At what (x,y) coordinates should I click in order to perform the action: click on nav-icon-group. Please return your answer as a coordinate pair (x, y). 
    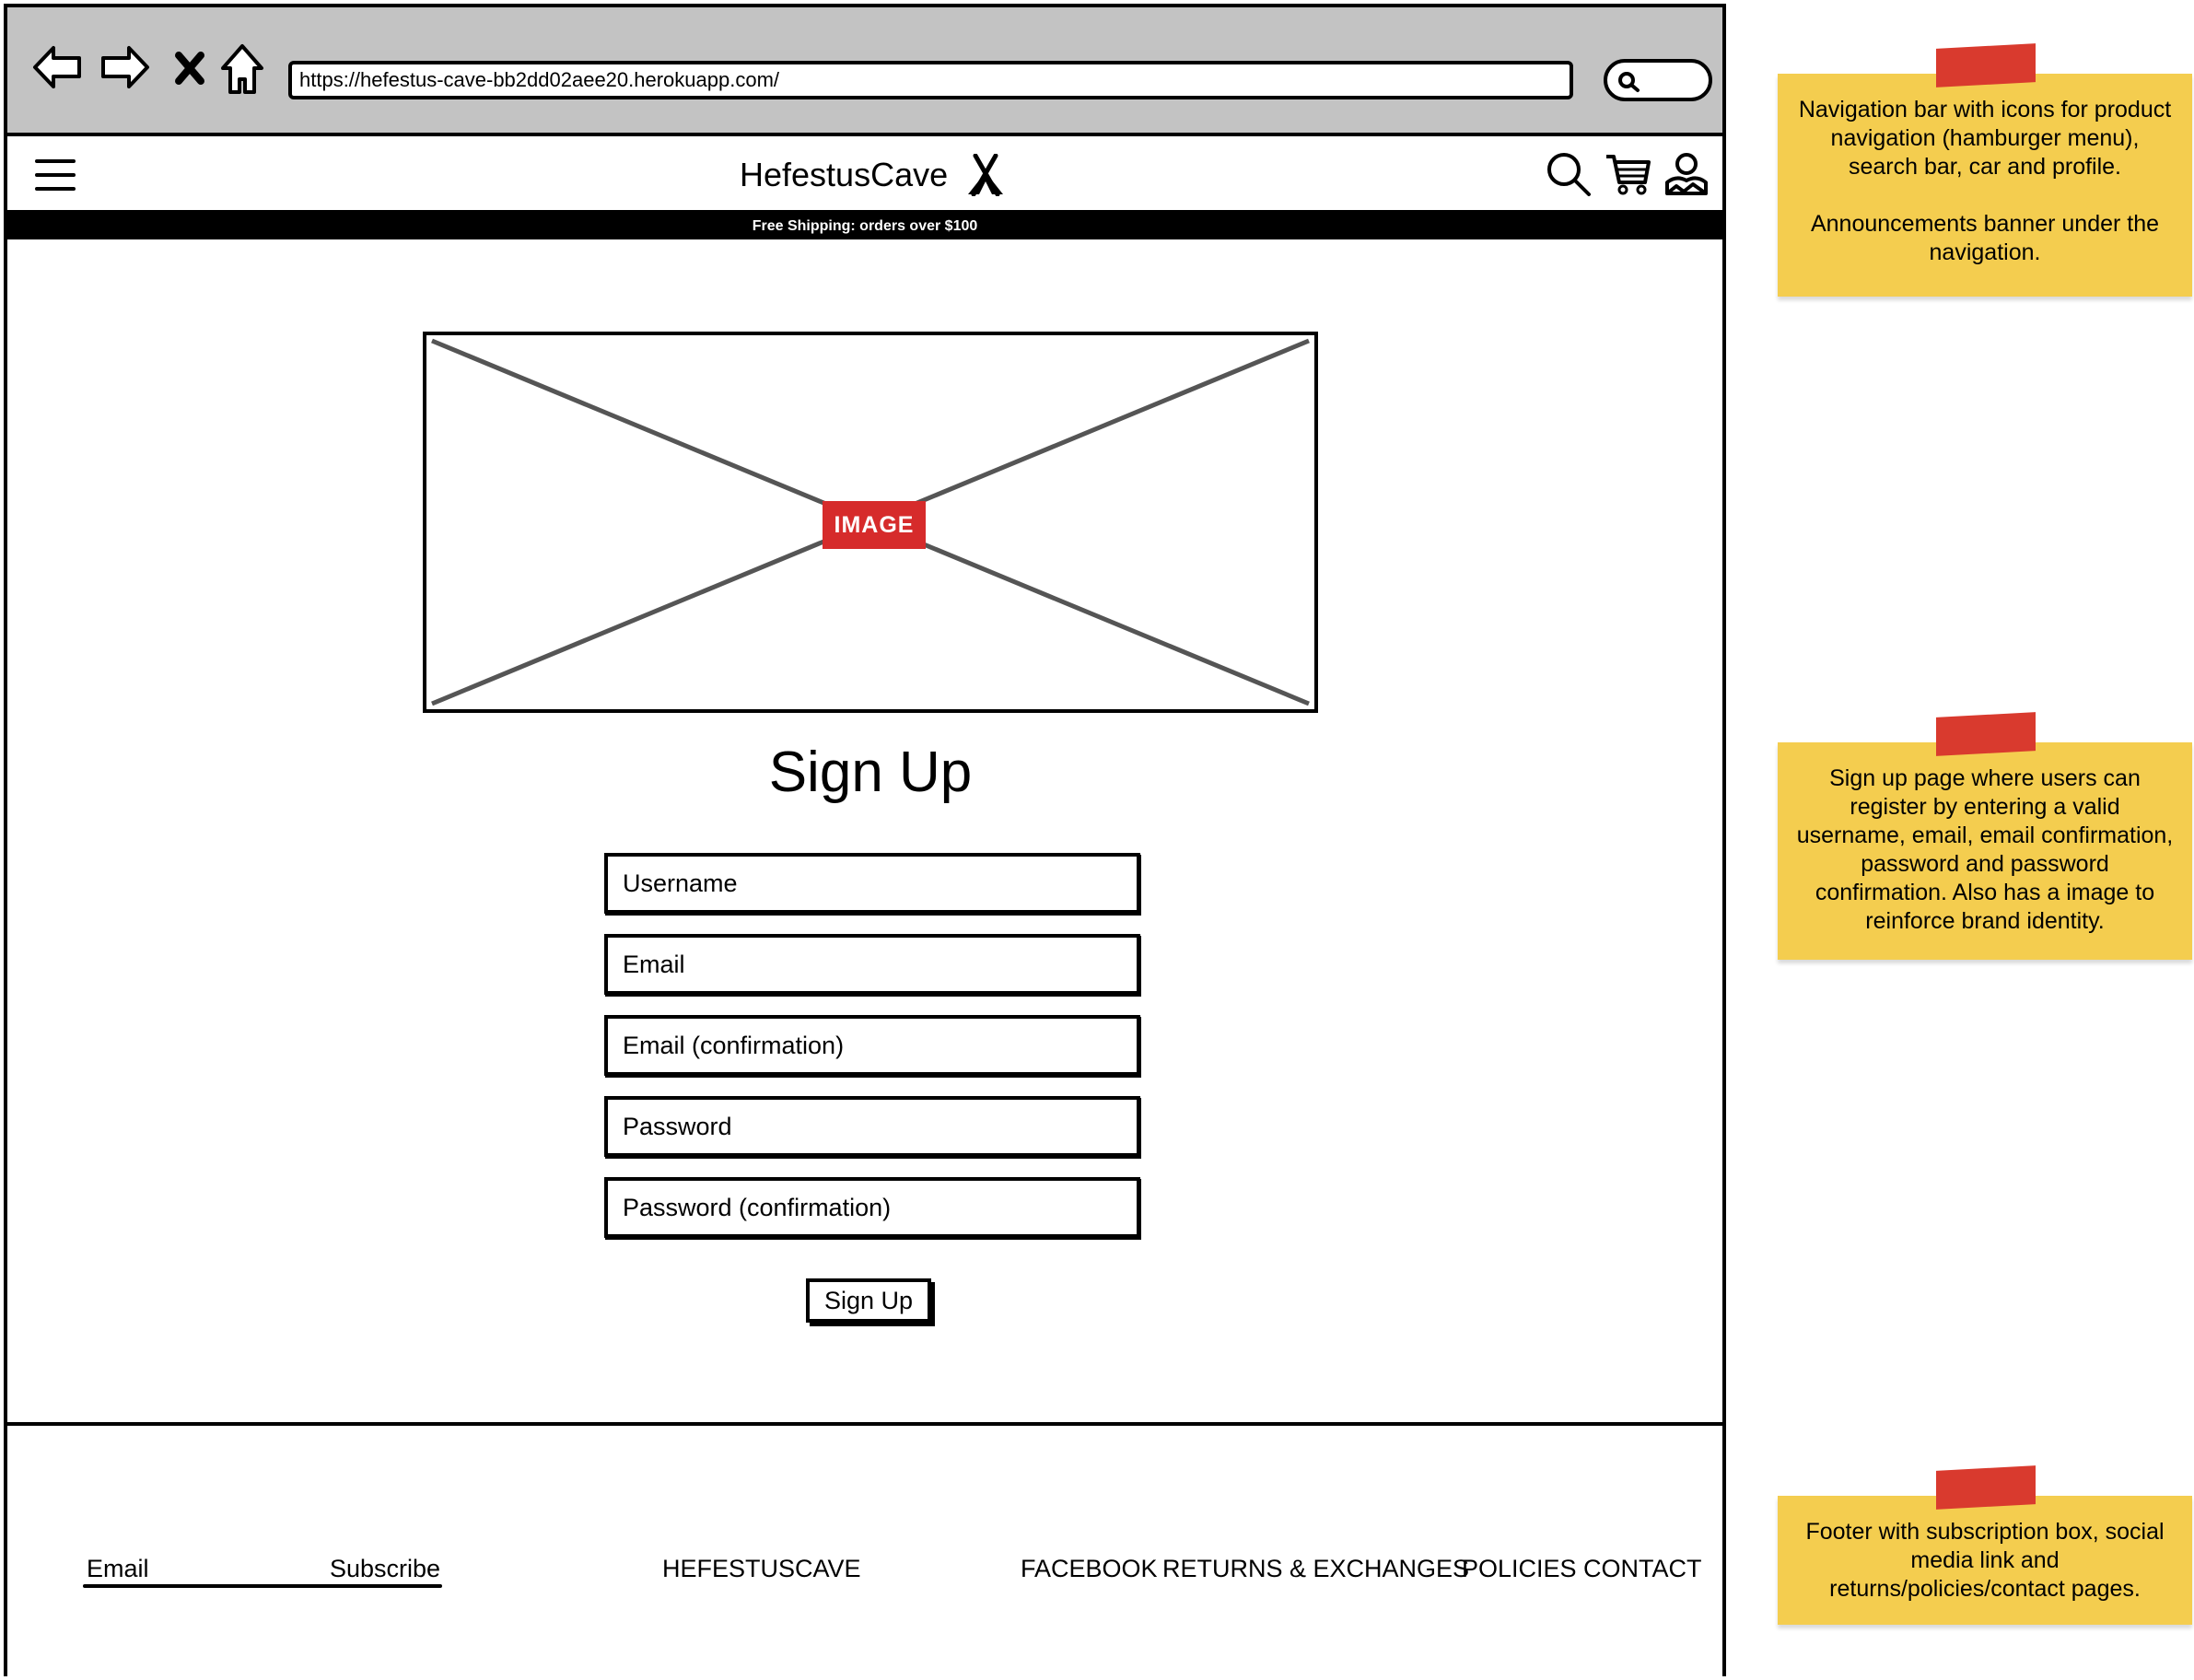
    Looking at the image, I should click on (1628, 174).